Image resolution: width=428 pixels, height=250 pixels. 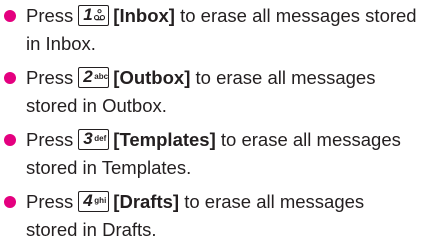 I want to click on item-line-2: stored in Templates., so click(x=109, y=167).